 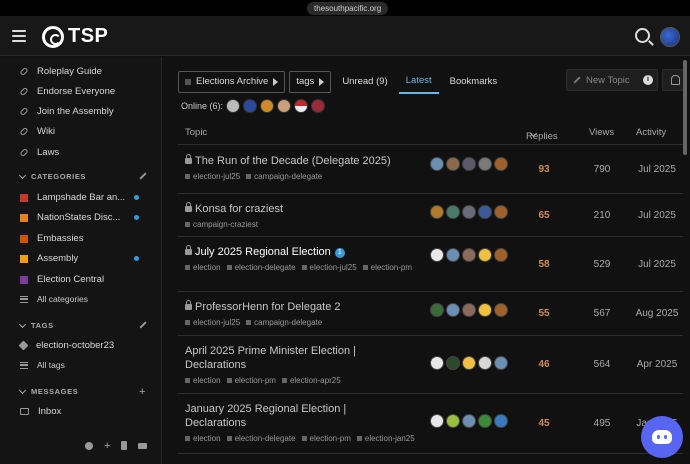 What do you see at coordinates (75, 36) in the screenshot?
I see `site-logo: TSP` at bounding box center [75, 36].